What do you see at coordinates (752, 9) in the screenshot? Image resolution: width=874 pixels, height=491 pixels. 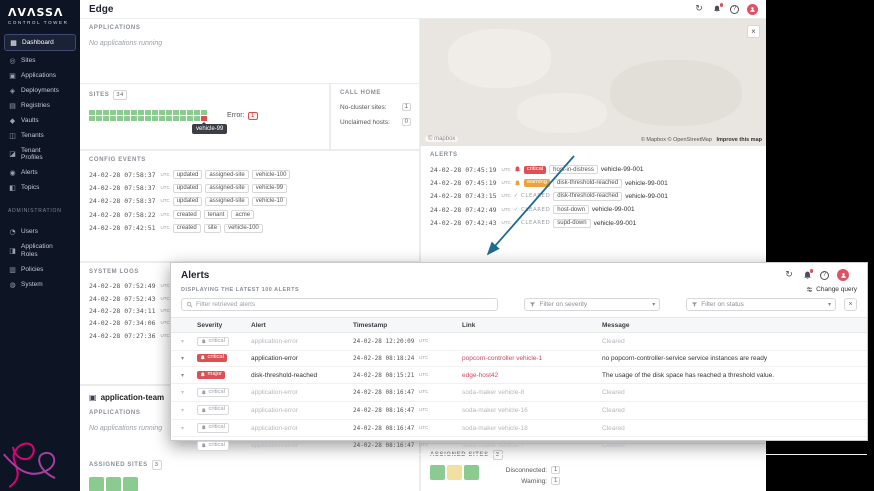 I see `user-avatar` at bounding box center [752, 9].